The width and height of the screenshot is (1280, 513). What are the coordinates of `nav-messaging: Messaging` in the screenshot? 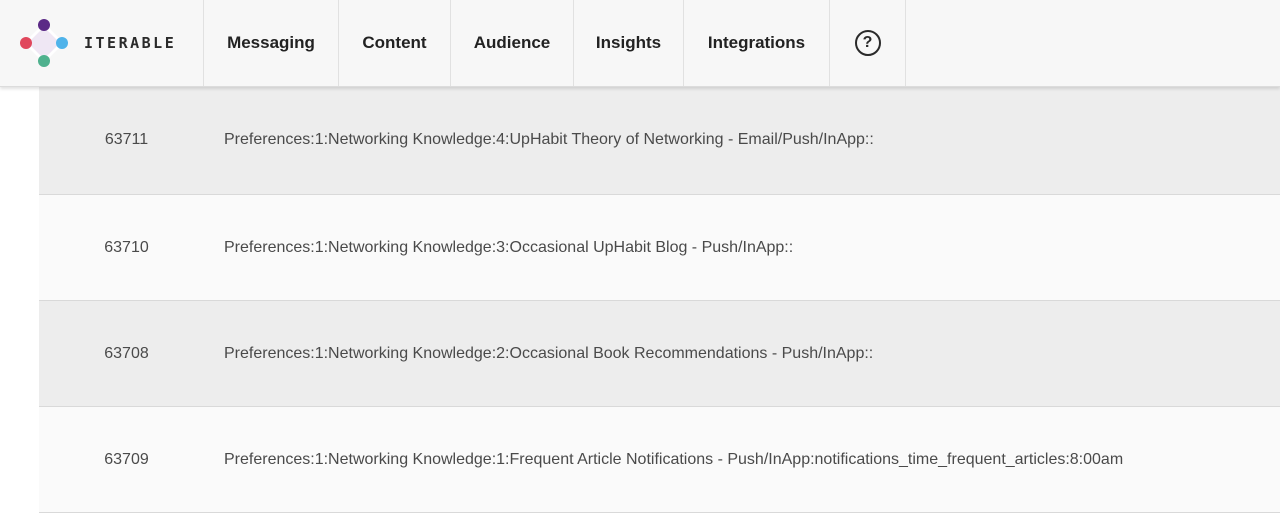 It's located at (271, 43).